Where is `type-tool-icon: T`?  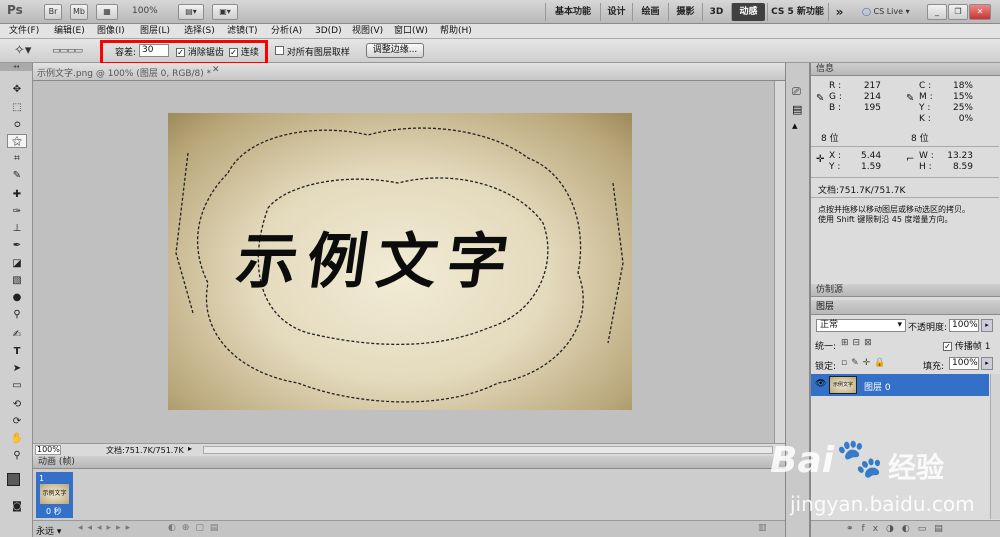
type-tool-icon: T is located at coordinates (17, 352).